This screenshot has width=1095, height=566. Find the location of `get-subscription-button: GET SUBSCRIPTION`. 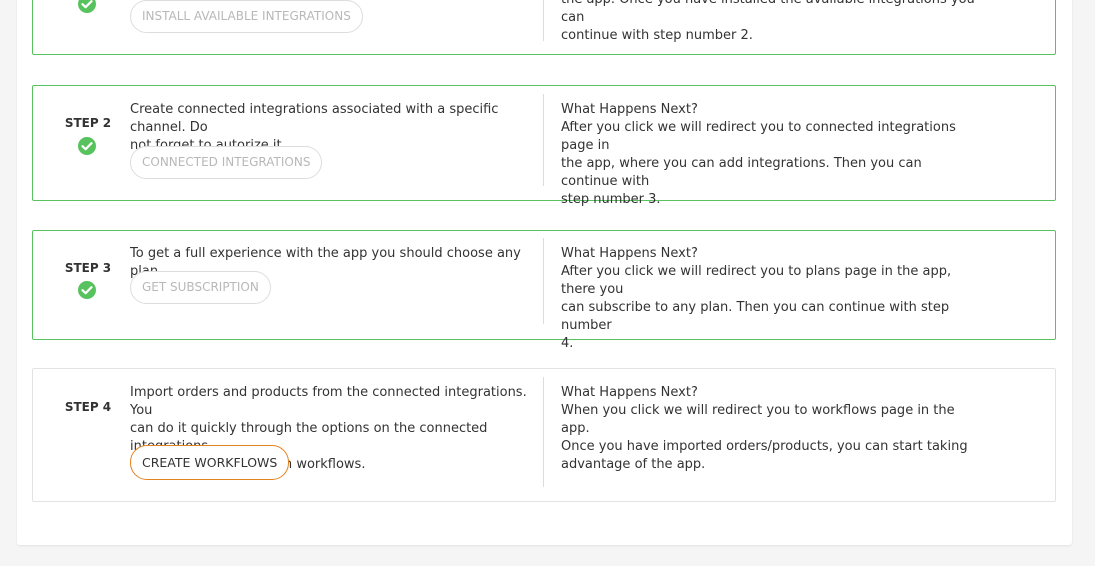

get-subscription-button: GET SUBSCRIPTION is located at coordinates (200, 287).